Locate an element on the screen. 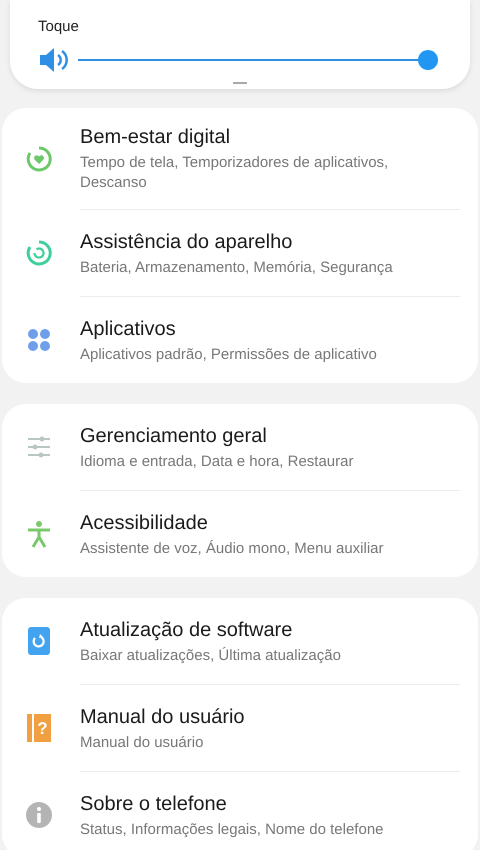 The width and height of the screenshot is (480, 850). settings-item: Bem-estar digital Tempo de tela, Temporizadores de aplicativos, Descanso is located at coordinates (240, 158).